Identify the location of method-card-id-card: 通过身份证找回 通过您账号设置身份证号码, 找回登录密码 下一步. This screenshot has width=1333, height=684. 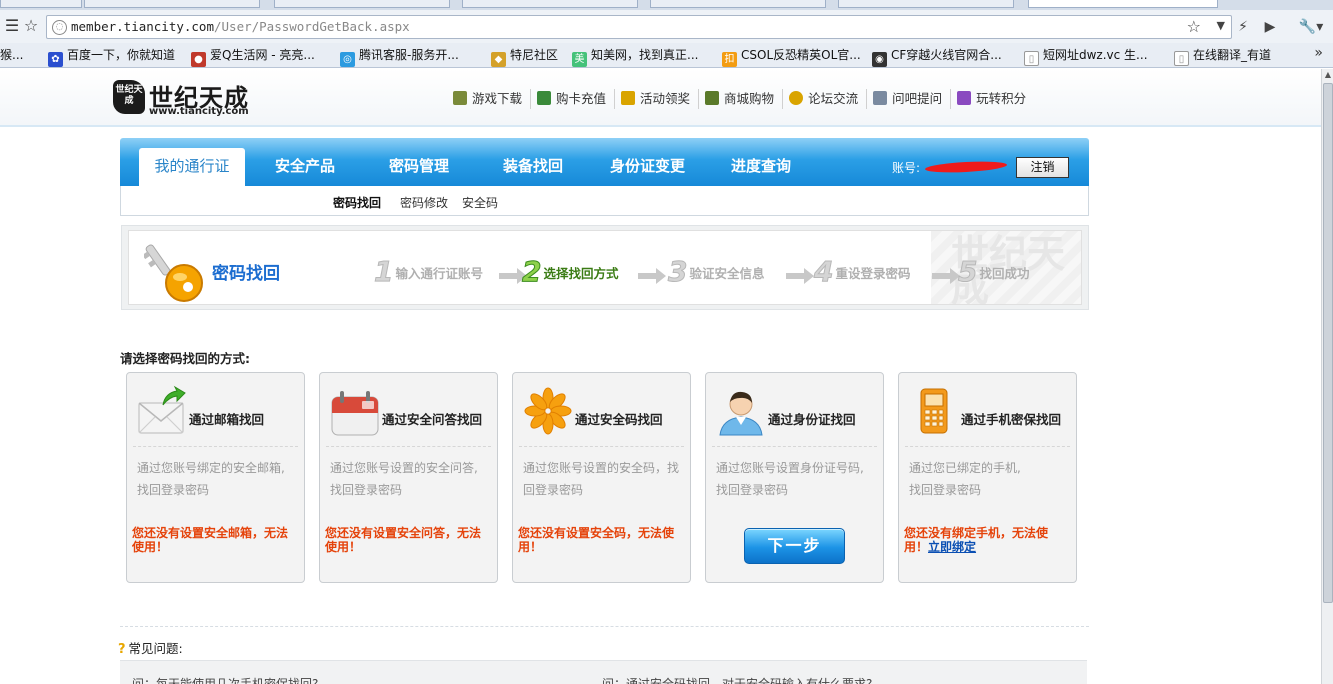
(794, 477).